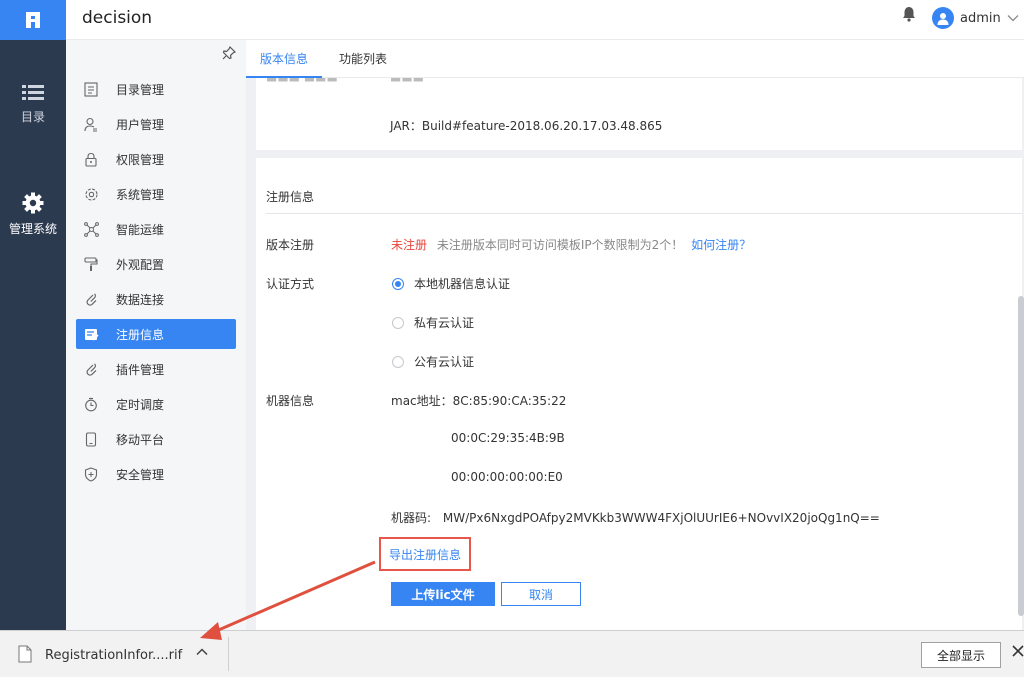 This screenshot has width=1024, height=677. Describe the element at coordinates (33, 92) in the screenshot. I see `list-icon` at that location.